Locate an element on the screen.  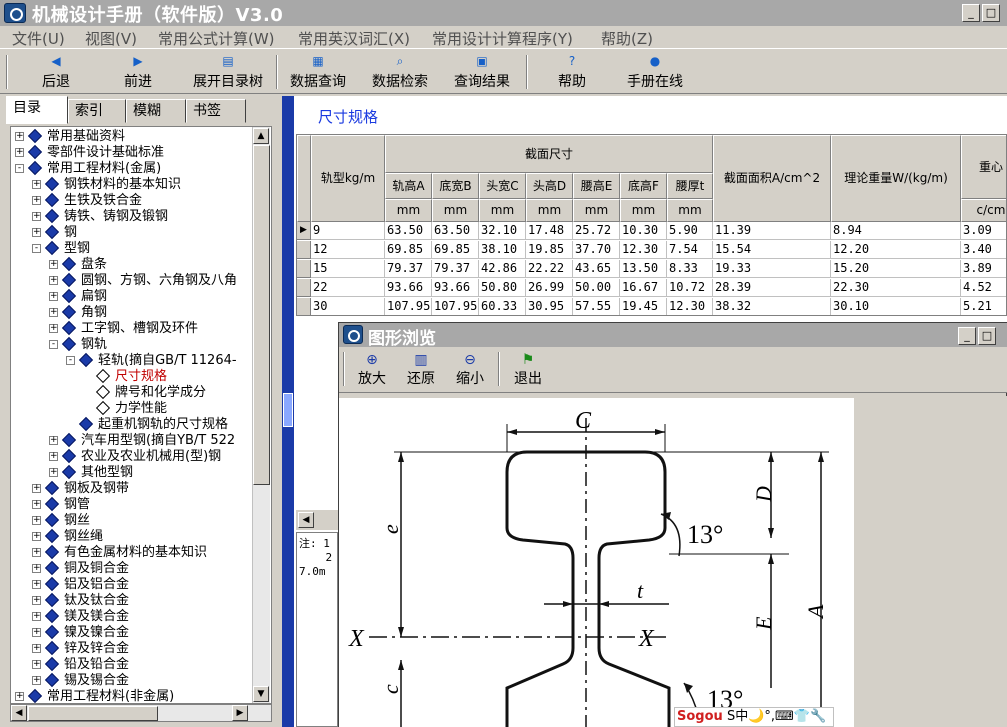
table-cell: 4.52 is located at coordinates (983, 288).